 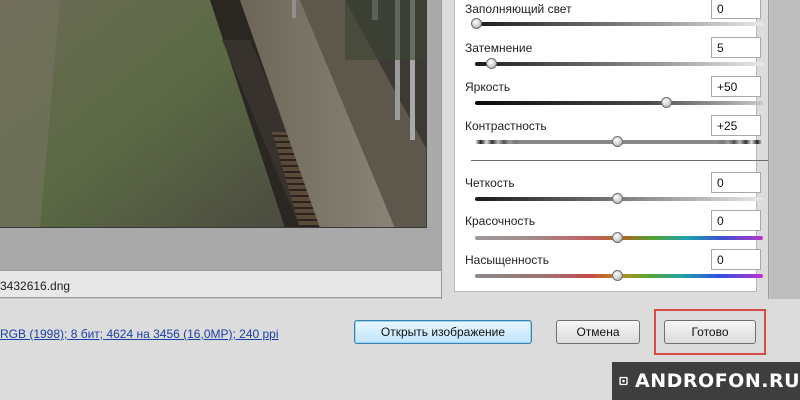 I want to click on blacks-slider-track, so click(x=619, y=64).